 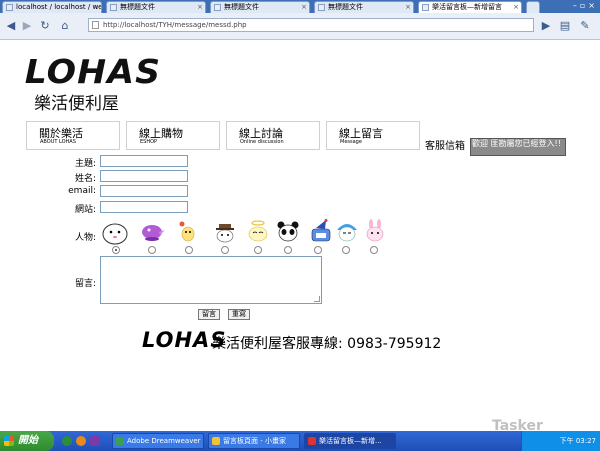 I want to click on start-label: 開始, so click(x=28, y=440).